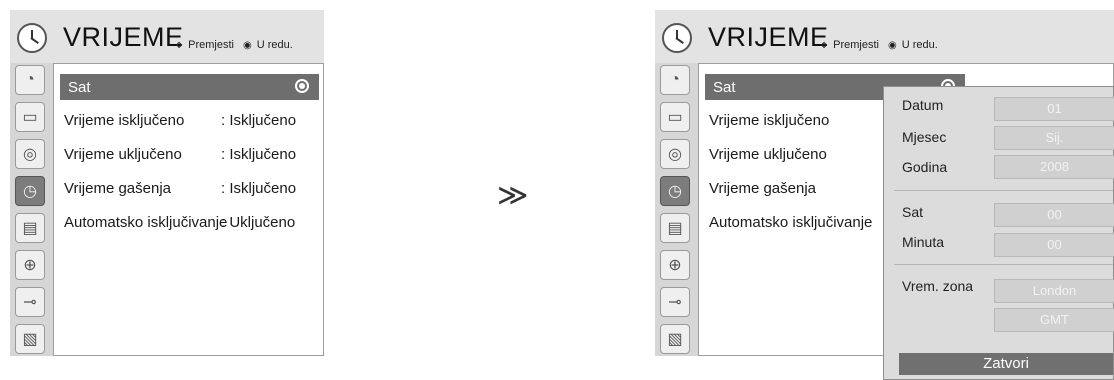  Describe the element at coordinates (1054, 109) in the screenshot. I see `date-field: 01` at that location.